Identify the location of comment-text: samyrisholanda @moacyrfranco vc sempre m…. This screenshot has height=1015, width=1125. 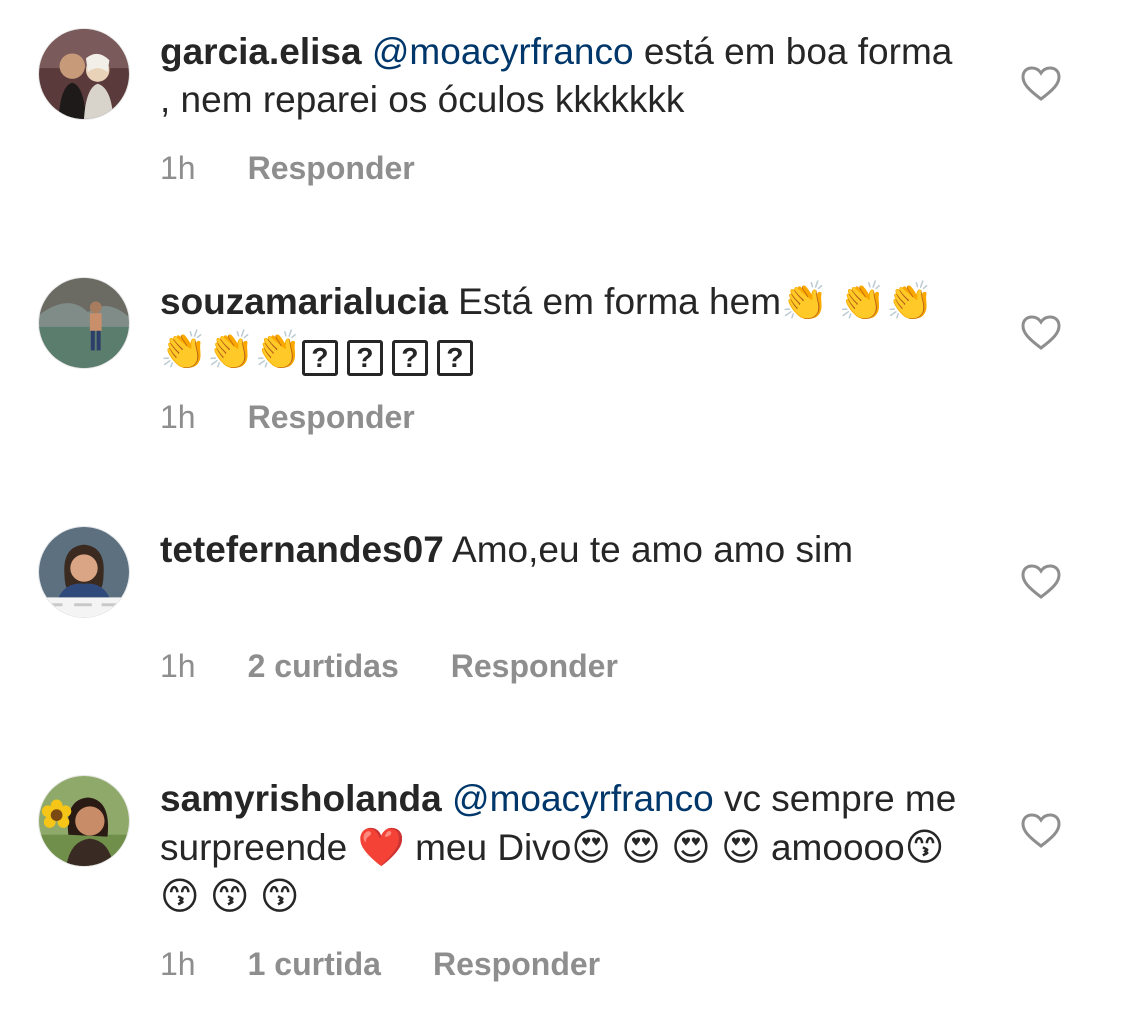
(560, 848).